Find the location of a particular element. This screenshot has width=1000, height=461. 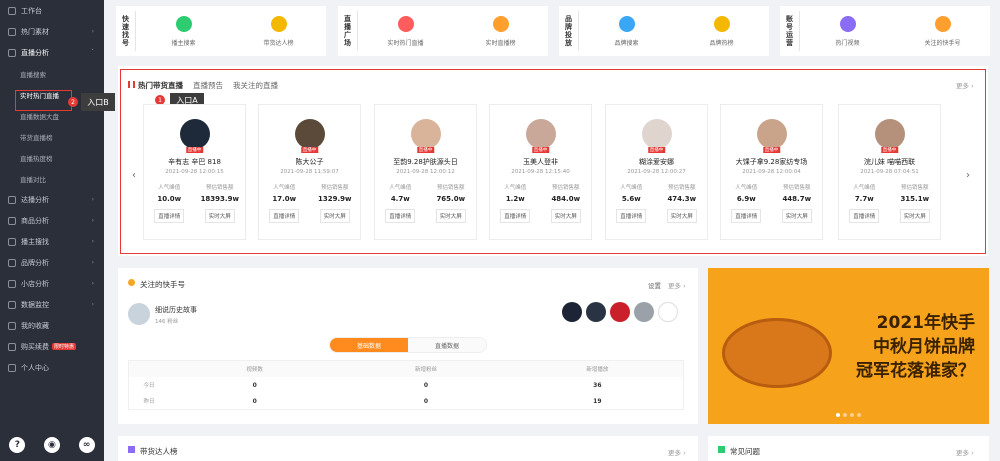

followed-more-link: 更多 › is located at coordinates (677, 285).